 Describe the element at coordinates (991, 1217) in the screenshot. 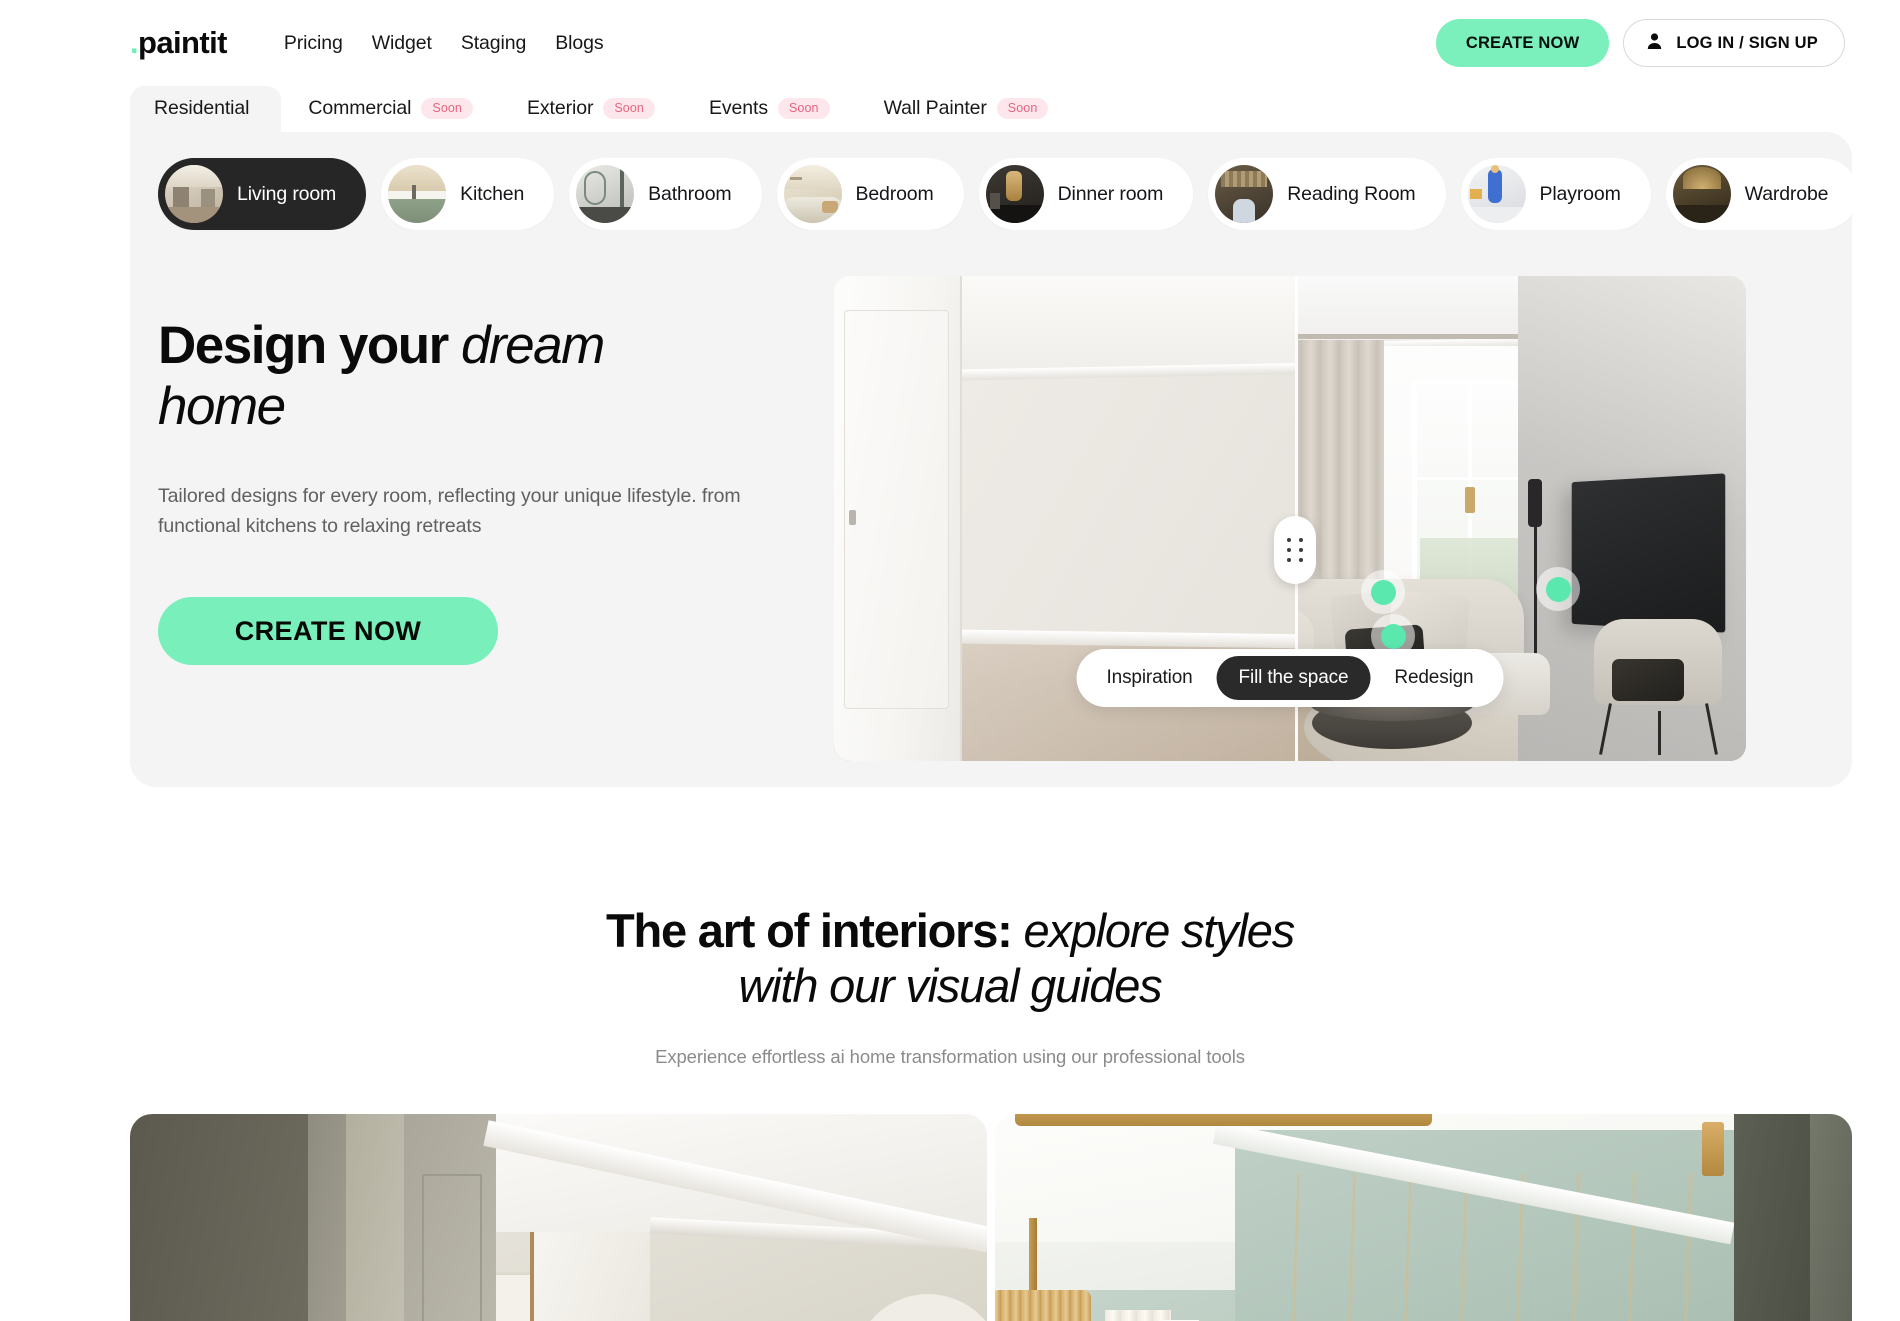

I see `gallery-row` at that location.